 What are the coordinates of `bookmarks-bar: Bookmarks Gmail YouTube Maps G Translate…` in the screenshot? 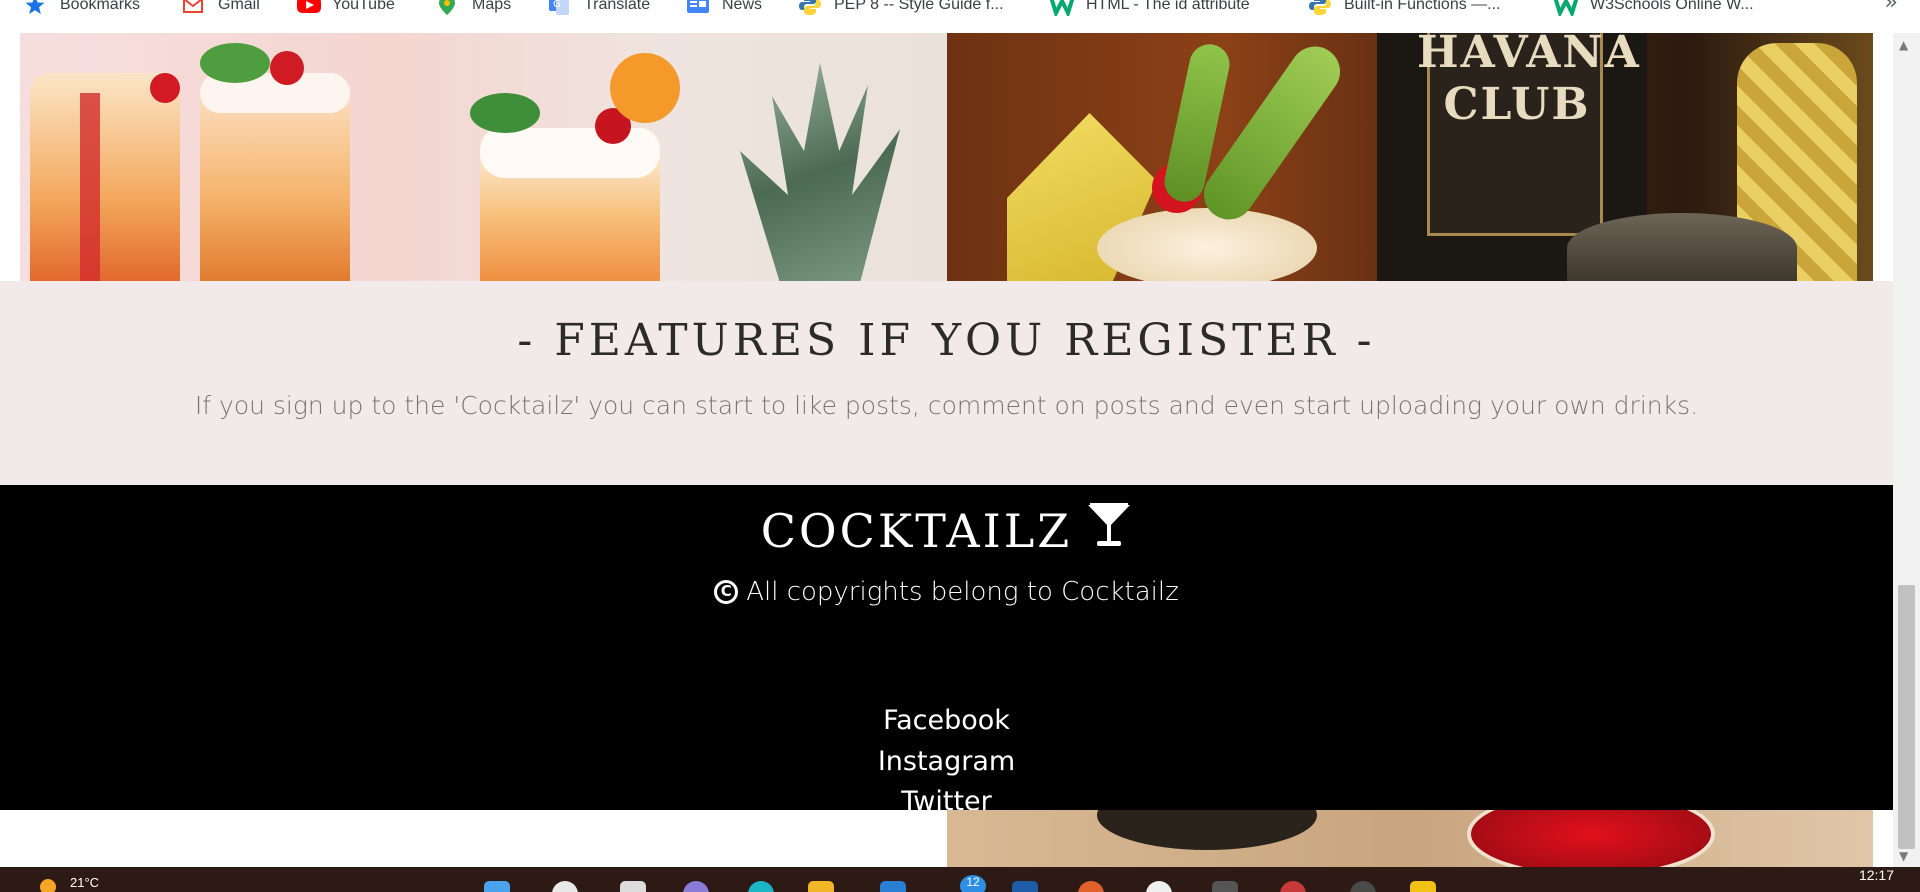 It's located at (960, 17).